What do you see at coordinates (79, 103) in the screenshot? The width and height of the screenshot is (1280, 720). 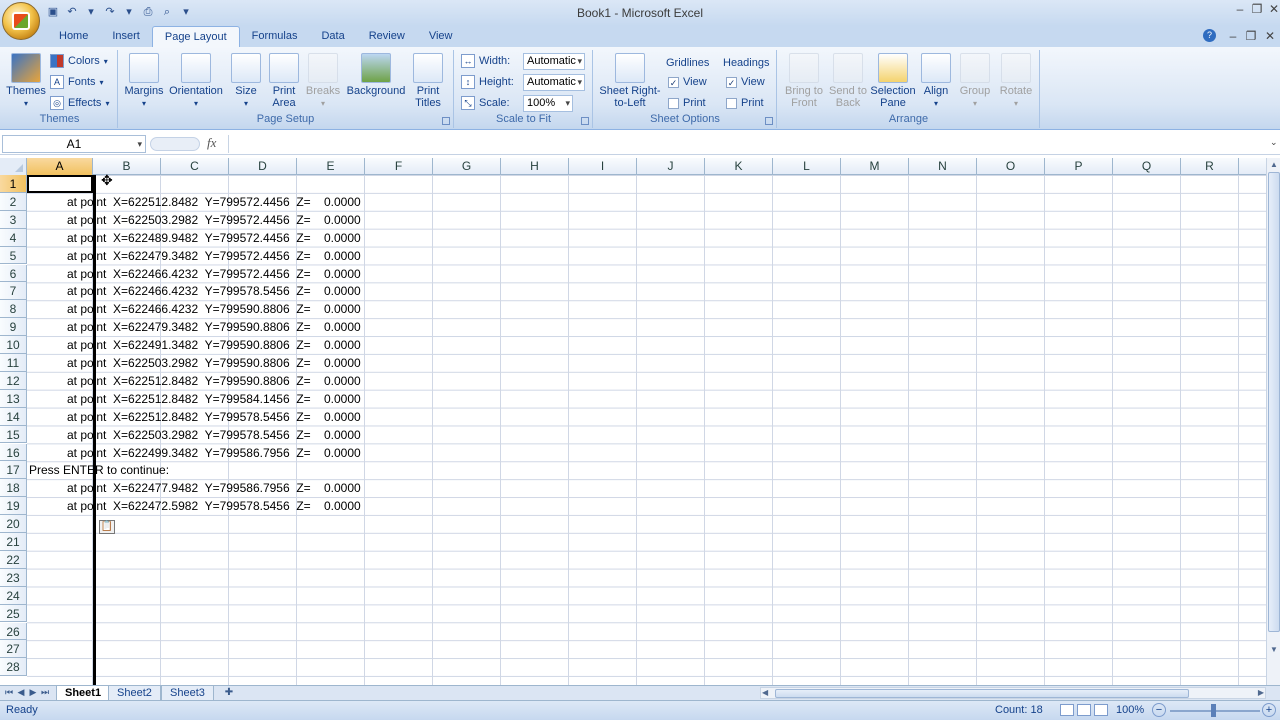 I see `effects-button: ◎ Effects ▾` at bounding box center [79, 103].